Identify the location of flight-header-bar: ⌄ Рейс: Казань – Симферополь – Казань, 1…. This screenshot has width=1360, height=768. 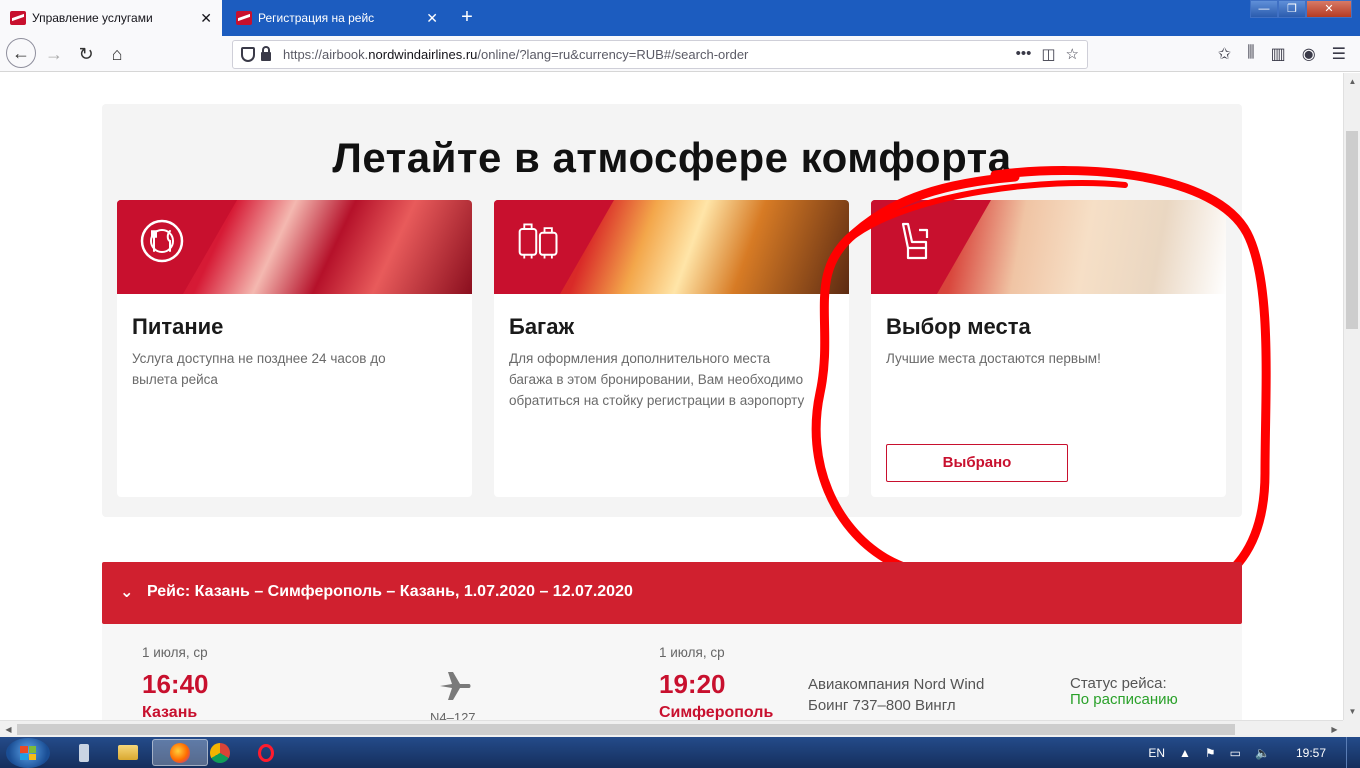
(672, 593).